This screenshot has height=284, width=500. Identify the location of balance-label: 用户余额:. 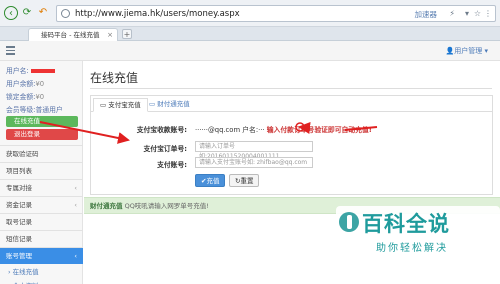
(21, 84).